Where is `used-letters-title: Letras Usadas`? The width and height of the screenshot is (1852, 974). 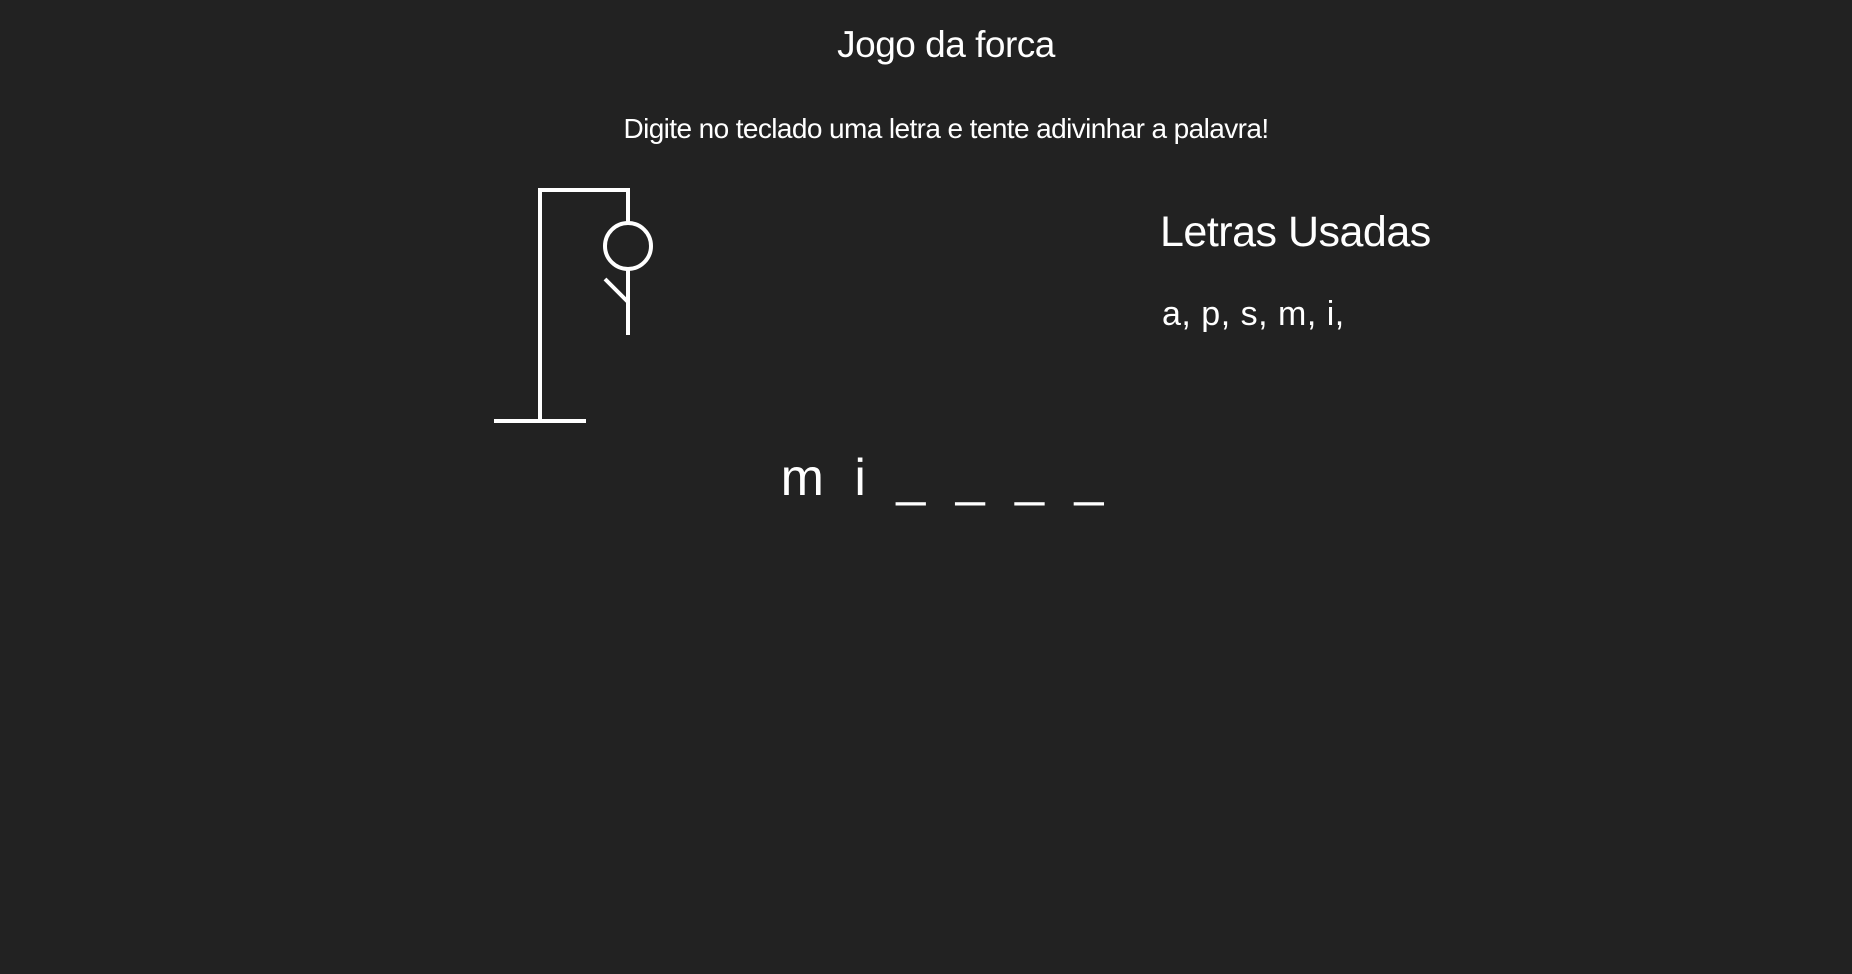
used-letters-title: Letras Usadas is located at coordinates (1295, 232).